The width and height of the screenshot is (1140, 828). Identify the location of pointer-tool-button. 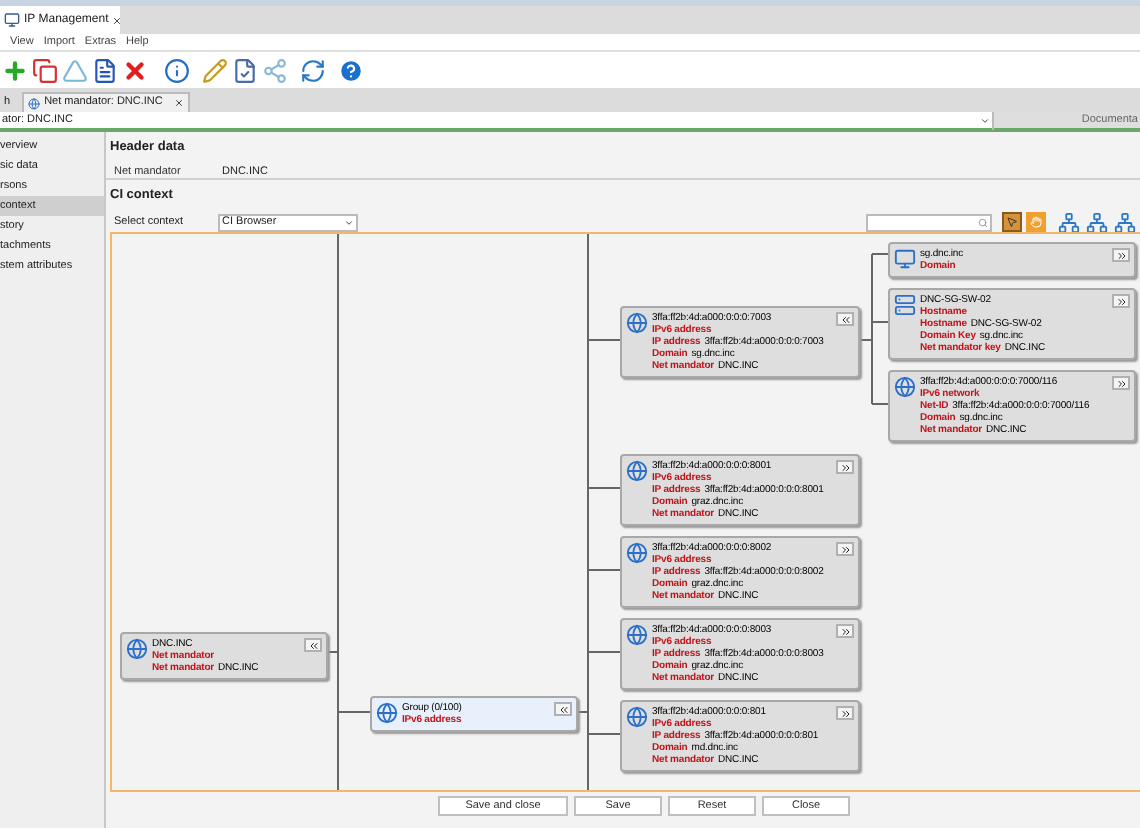
(1012, 222).